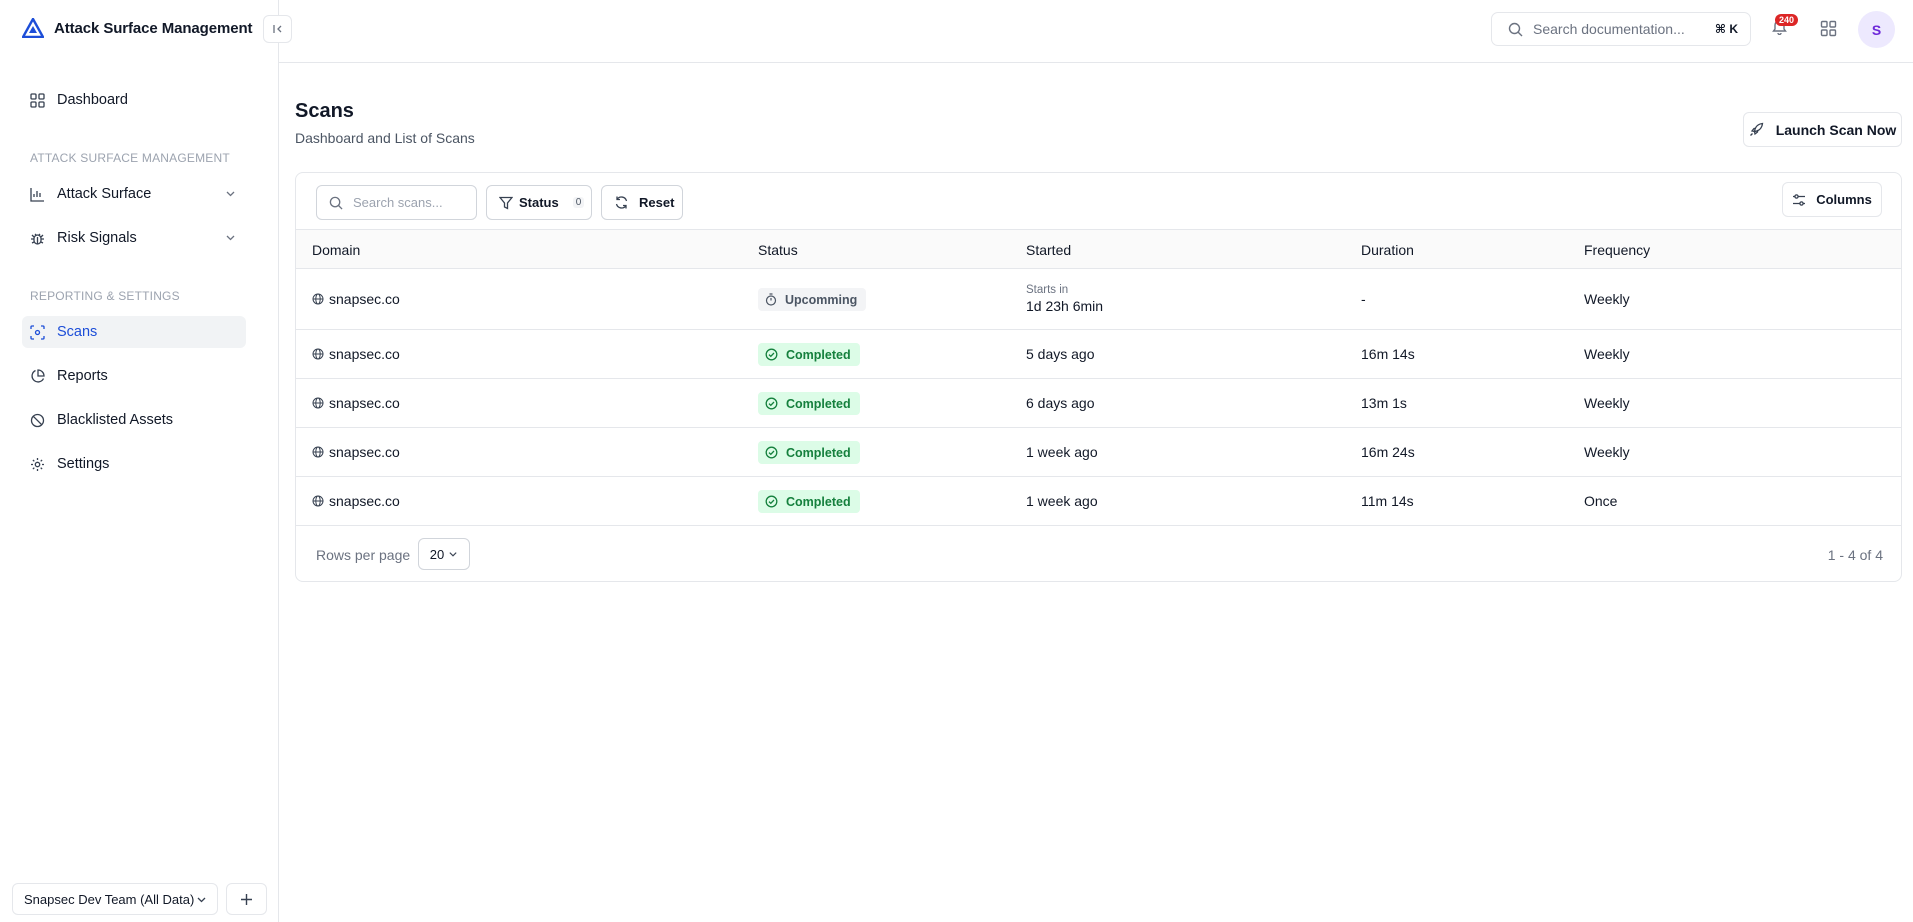 The height and width of the screenshot is (922, 1913). I want to click on documentation-search: Search documentation... ⌘ K, so click(1621, 29).